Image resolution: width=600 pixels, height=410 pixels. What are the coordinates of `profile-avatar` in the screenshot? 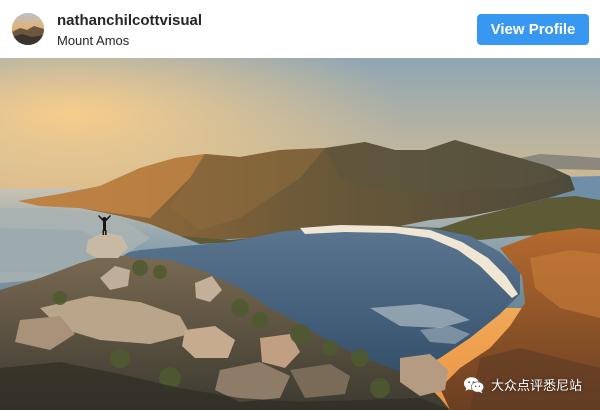 It's located at (28, 29).